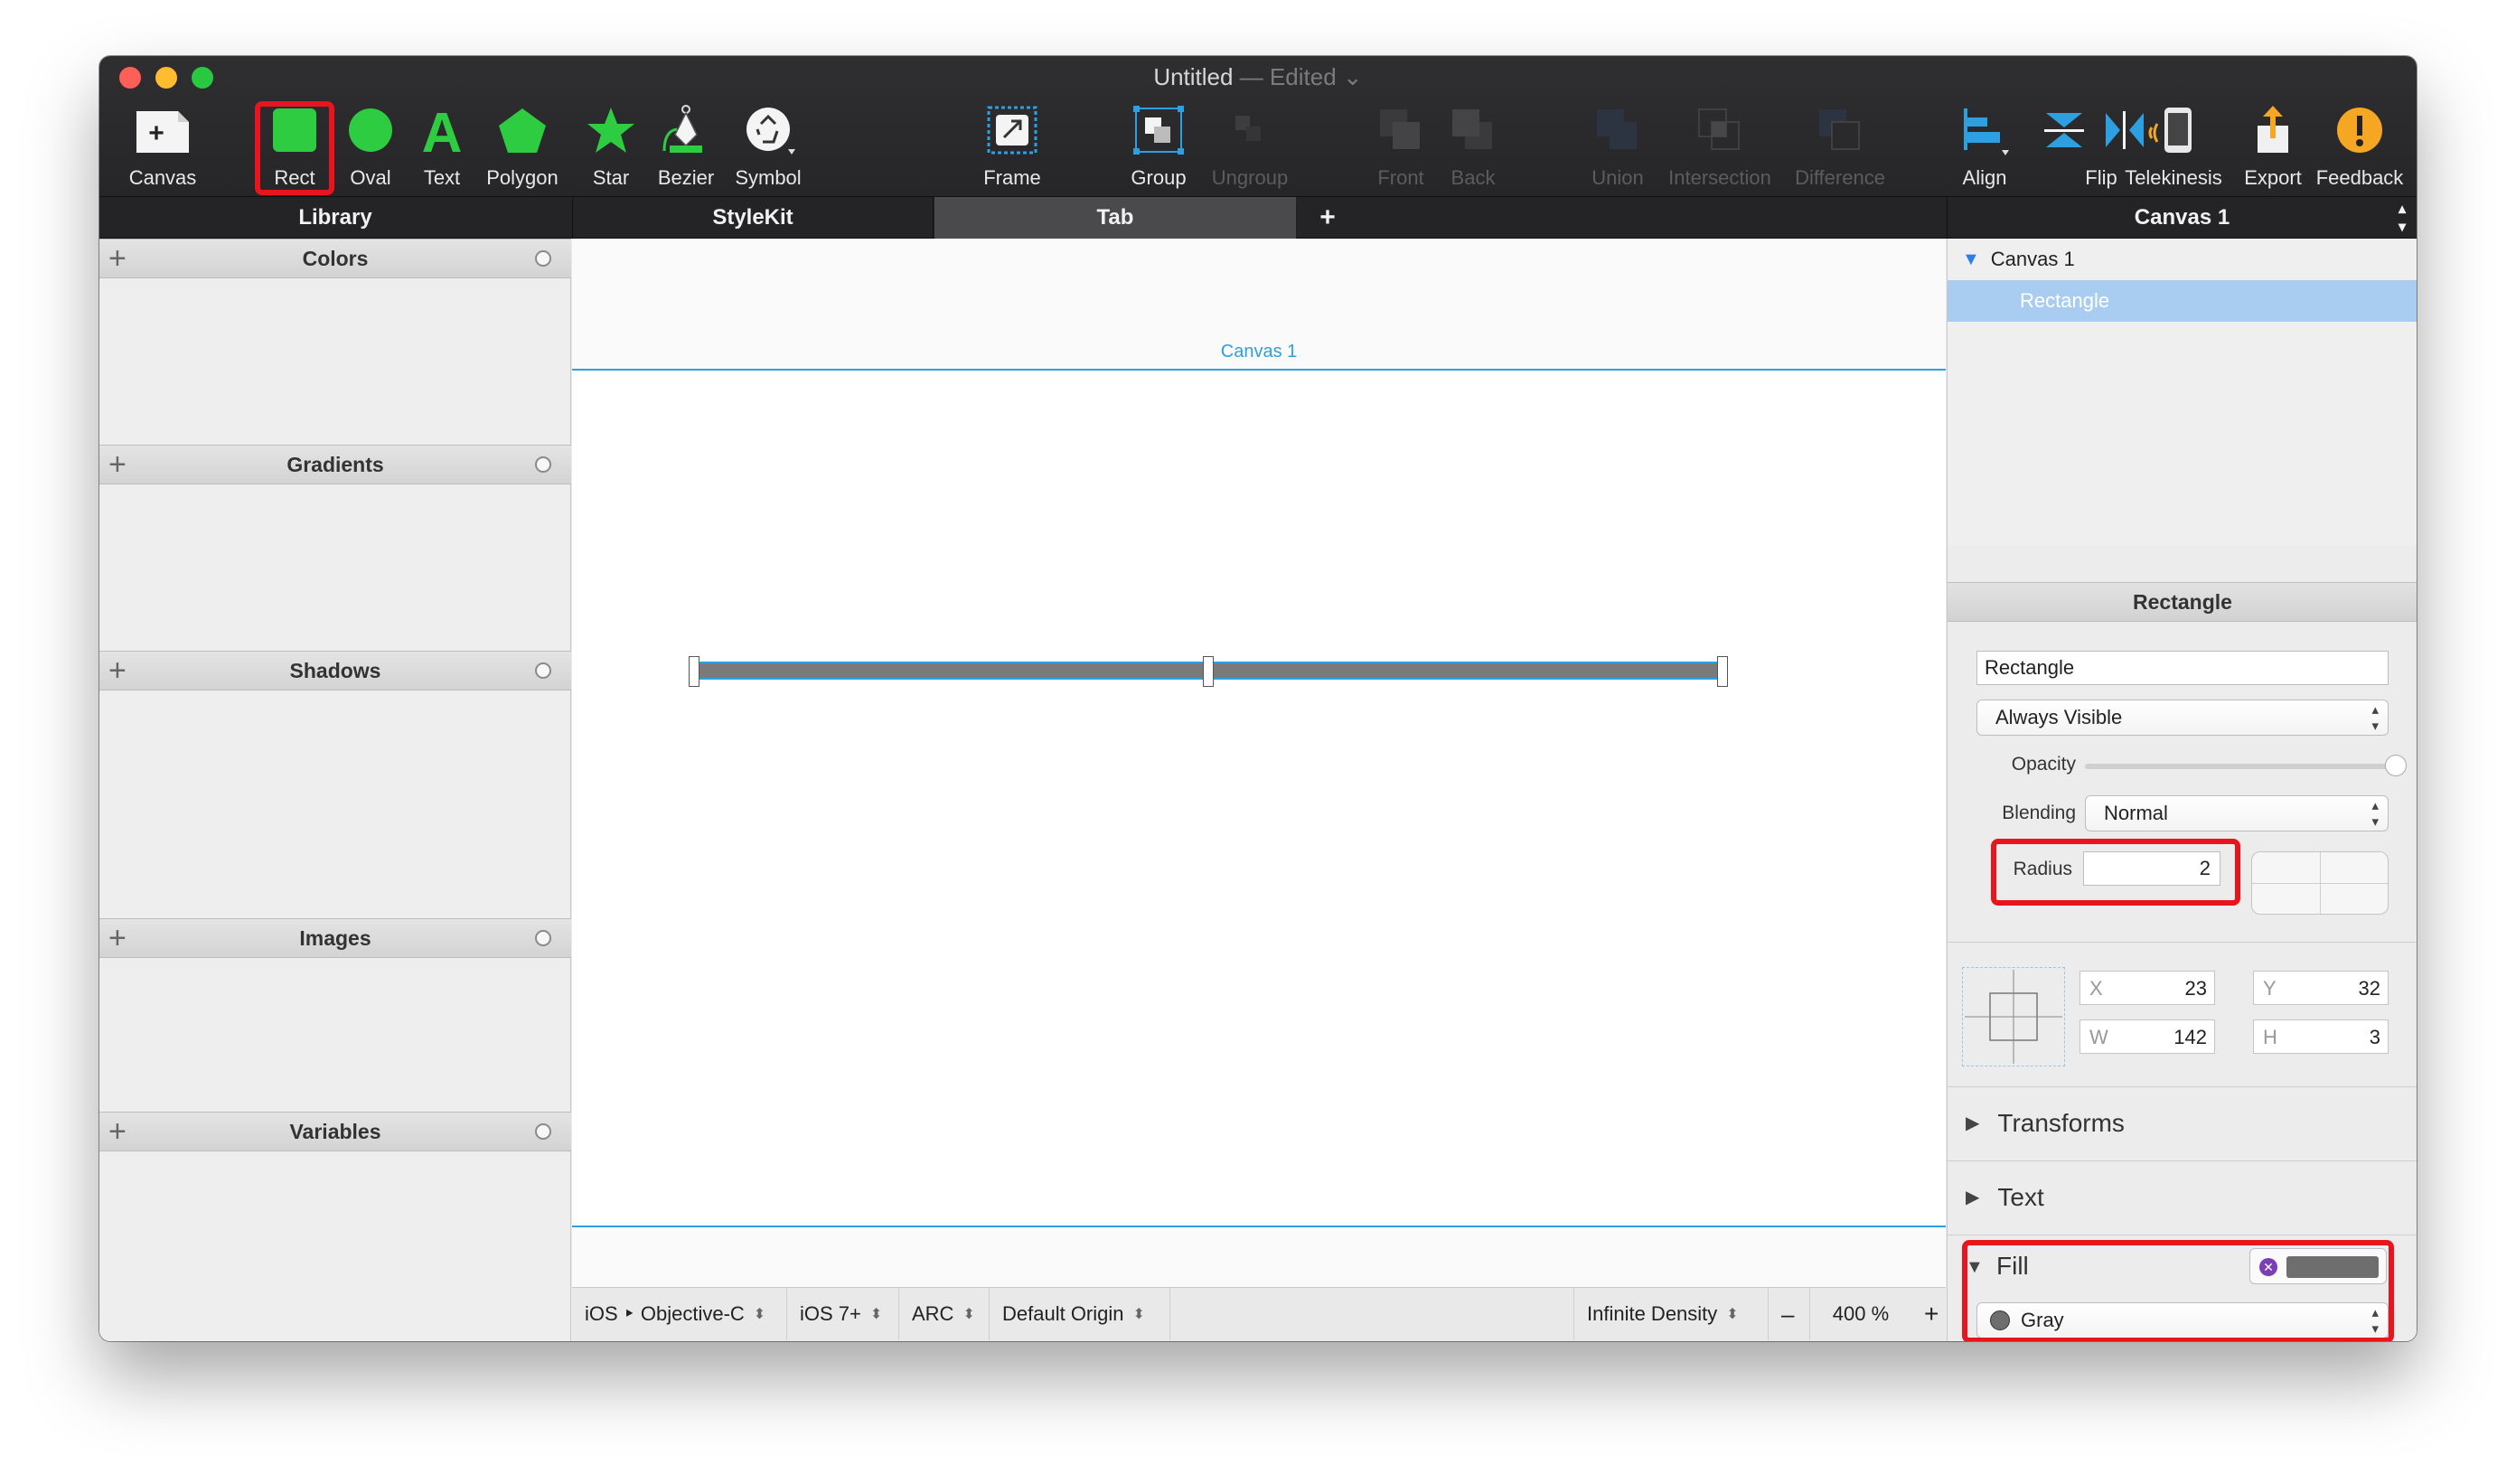  I want to click on visibility-popup: Always Visible ▴ ▾, so click(2182, 718).